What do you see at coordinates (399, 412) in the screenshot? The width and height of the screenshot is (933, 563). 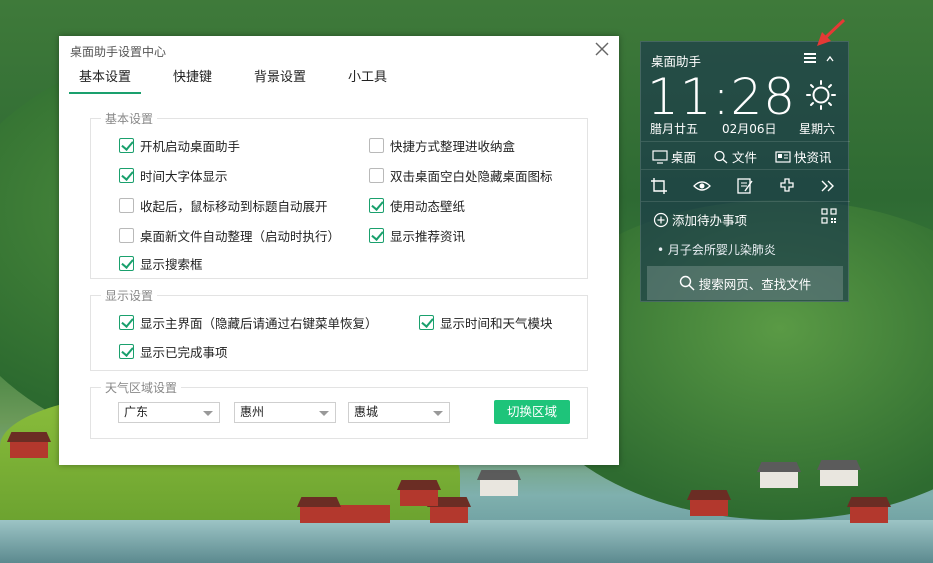 I see `district-select: 惠城` at bounding box center [399, 412].